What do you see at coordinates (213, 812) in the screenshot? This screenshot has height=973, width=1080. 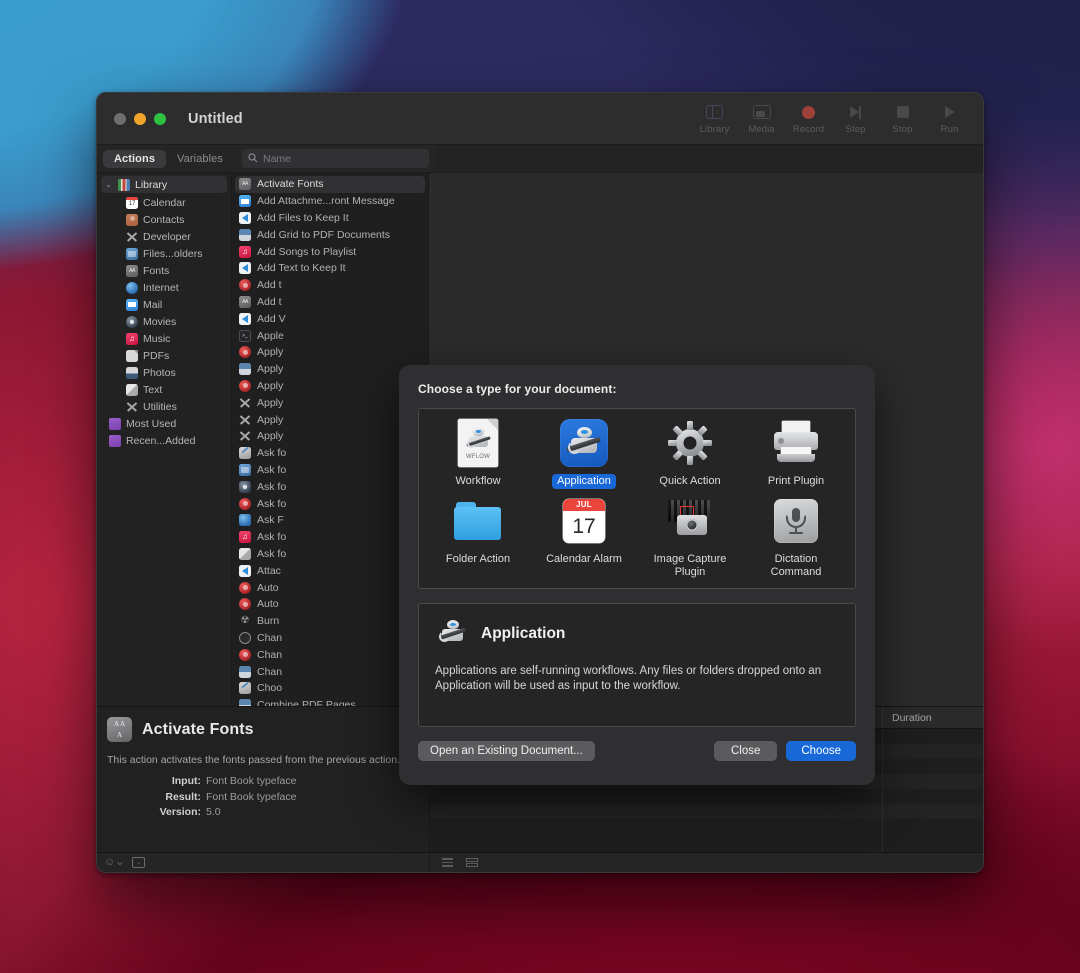 I see `metadata-value: 5.0` at bounding box center [213, 812].